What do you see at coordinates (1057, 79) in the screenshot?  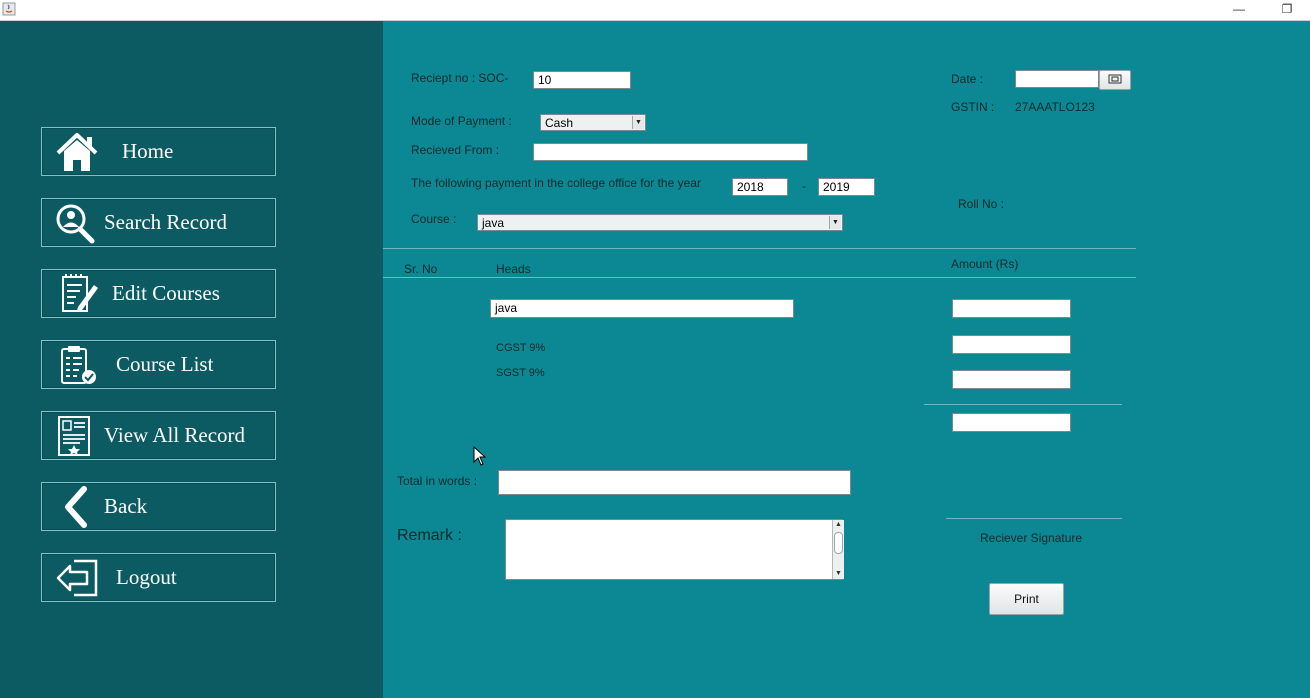 I see `date-input` at bounding box center [1057, 79].